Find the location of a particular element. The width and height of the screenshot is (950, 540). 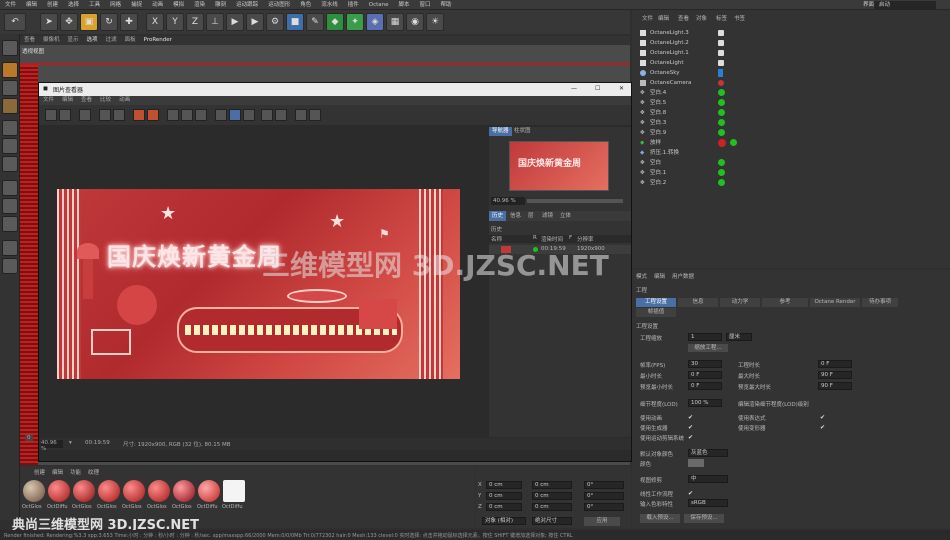

points-mode-icon is located at coordinates (10, 128).